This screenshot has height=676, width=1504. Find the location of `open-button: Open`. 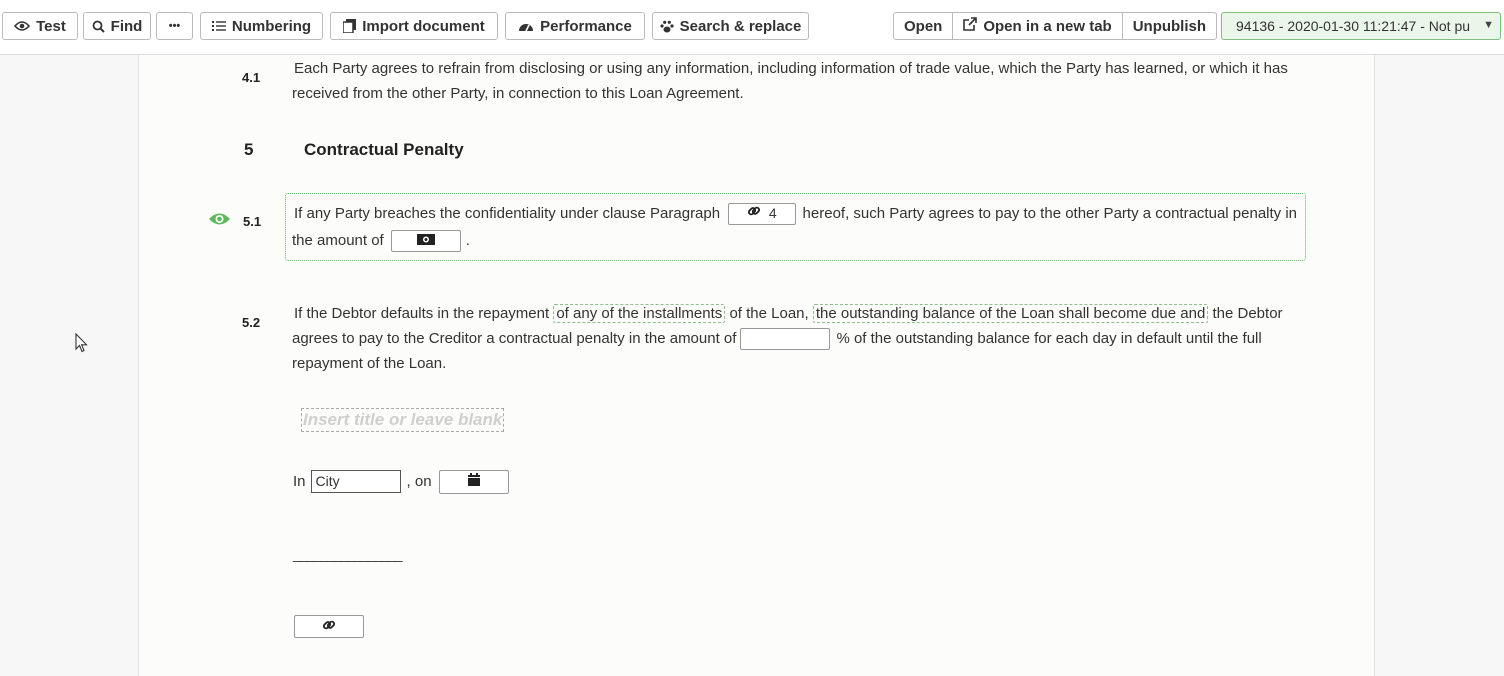

open-button: Open is located at coordinates (923, 26).